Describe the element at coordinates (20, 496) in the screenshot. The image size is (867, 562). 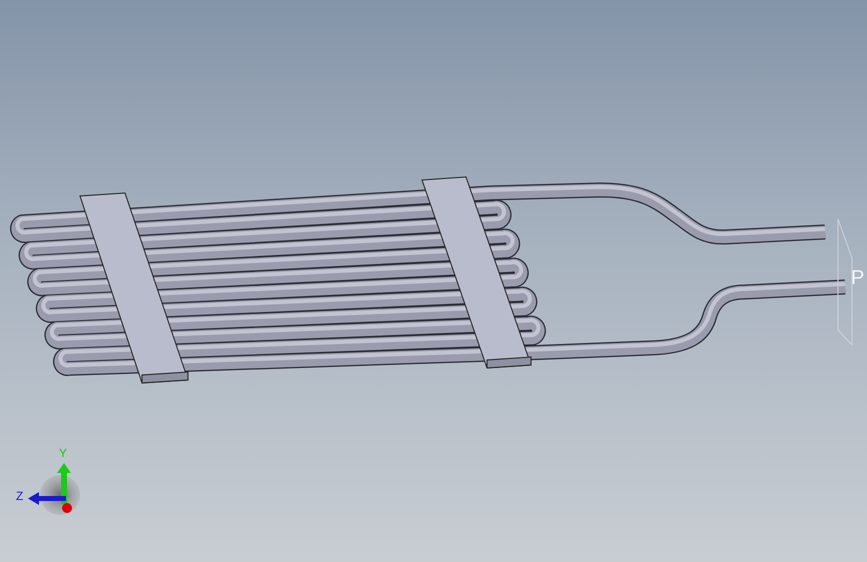
I see `axis-label: Z` at that location.